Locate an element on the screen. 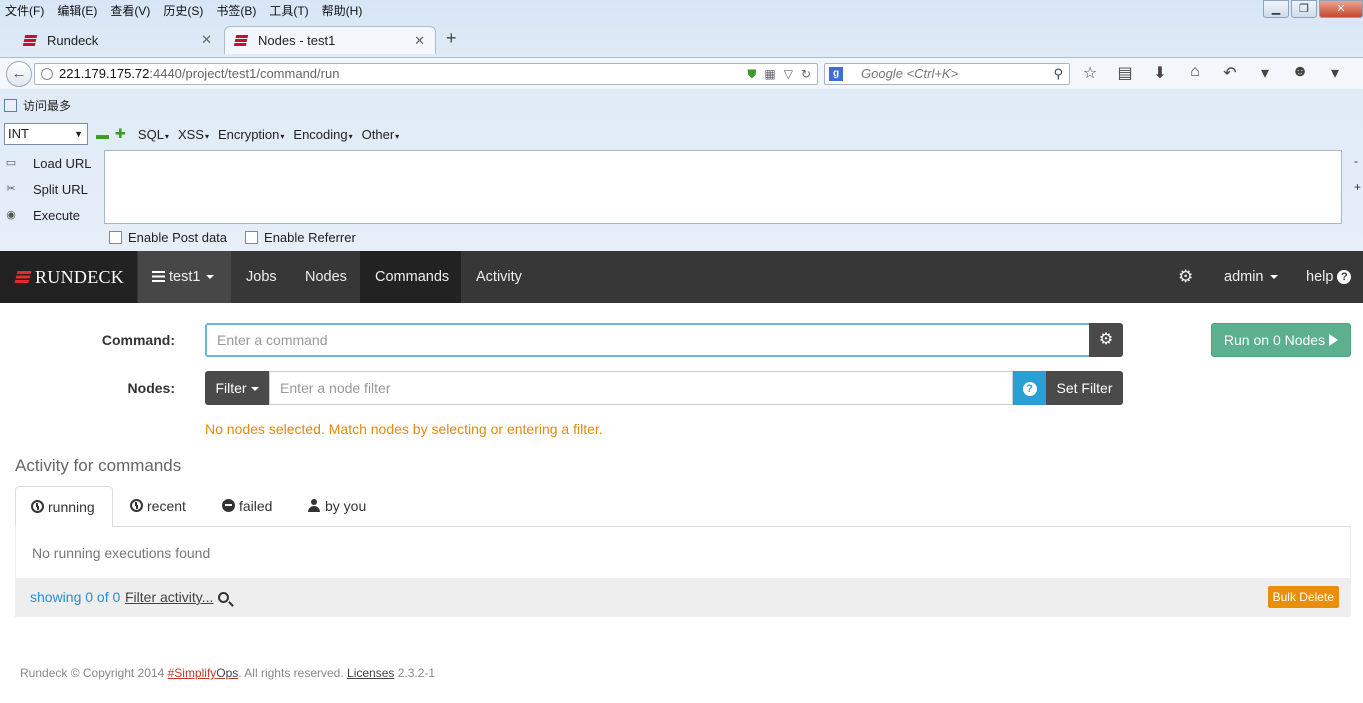  expand-textarea-icon: + is located at coordinates (1357, 187).